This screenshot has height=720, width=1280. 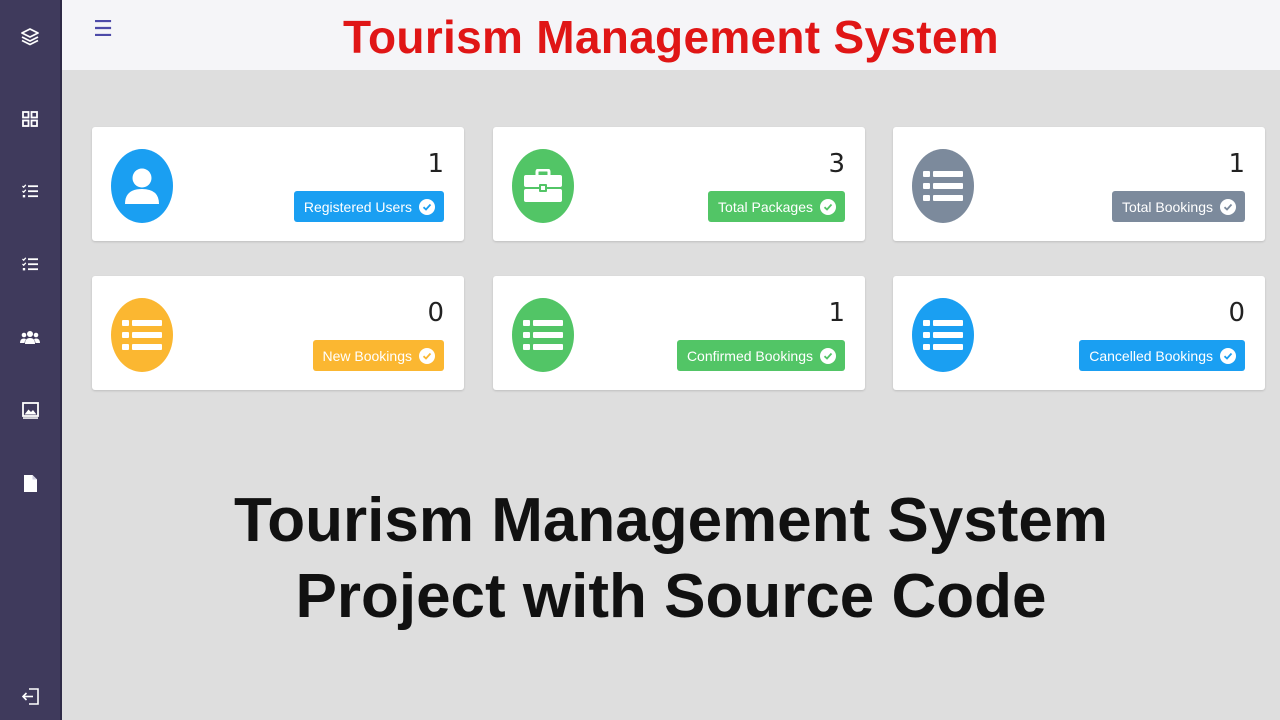 I want to click on confirmed-bookings-button: Confirmed Bookings, so click(x=760, y=355).